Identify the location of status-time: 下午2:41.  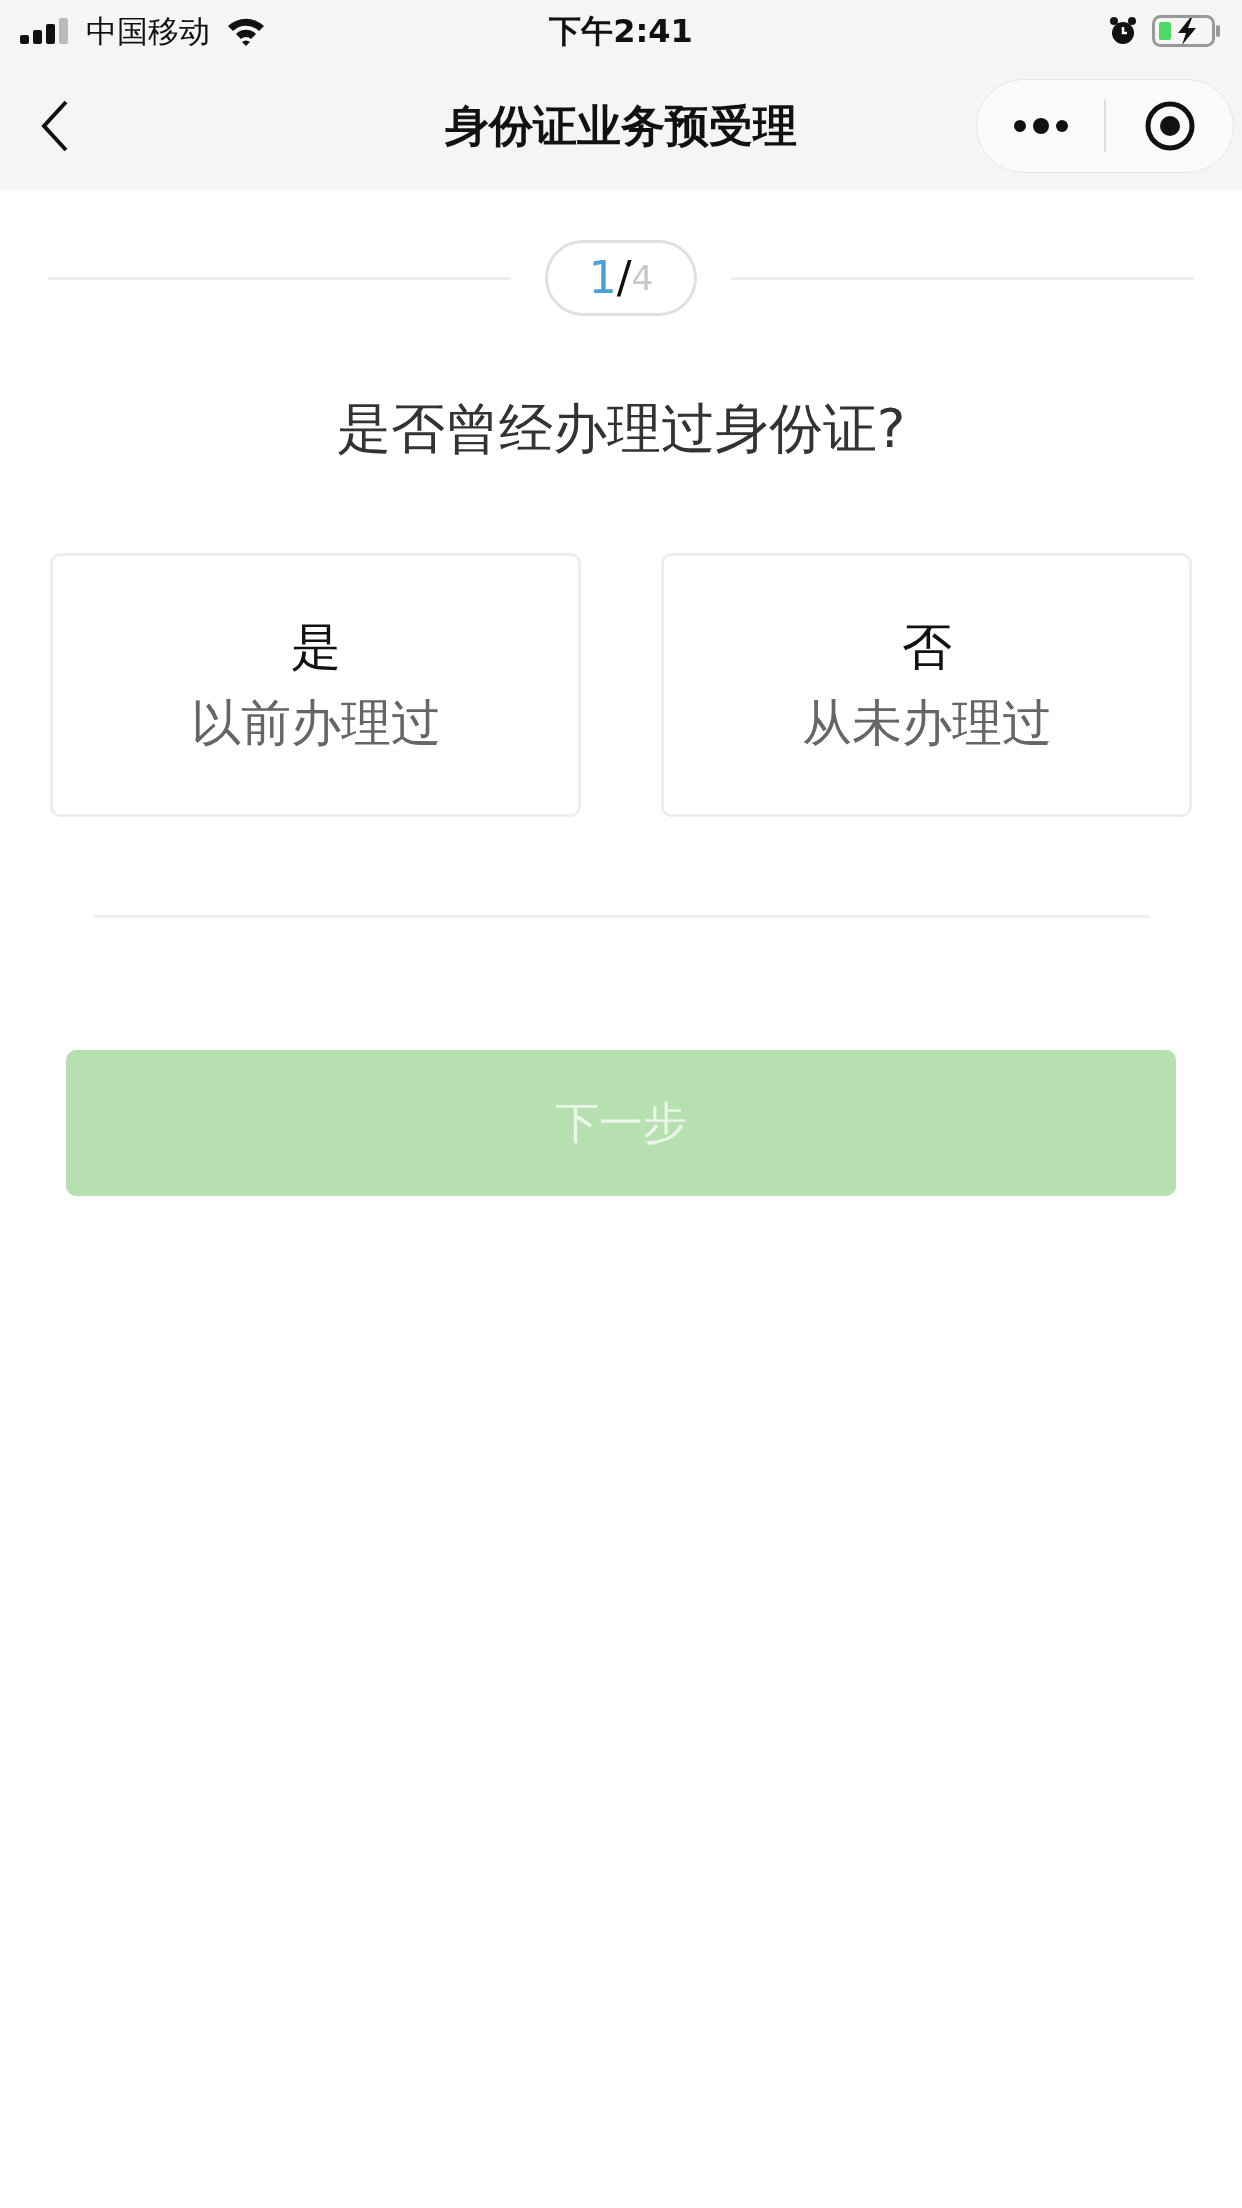
(621, 31).